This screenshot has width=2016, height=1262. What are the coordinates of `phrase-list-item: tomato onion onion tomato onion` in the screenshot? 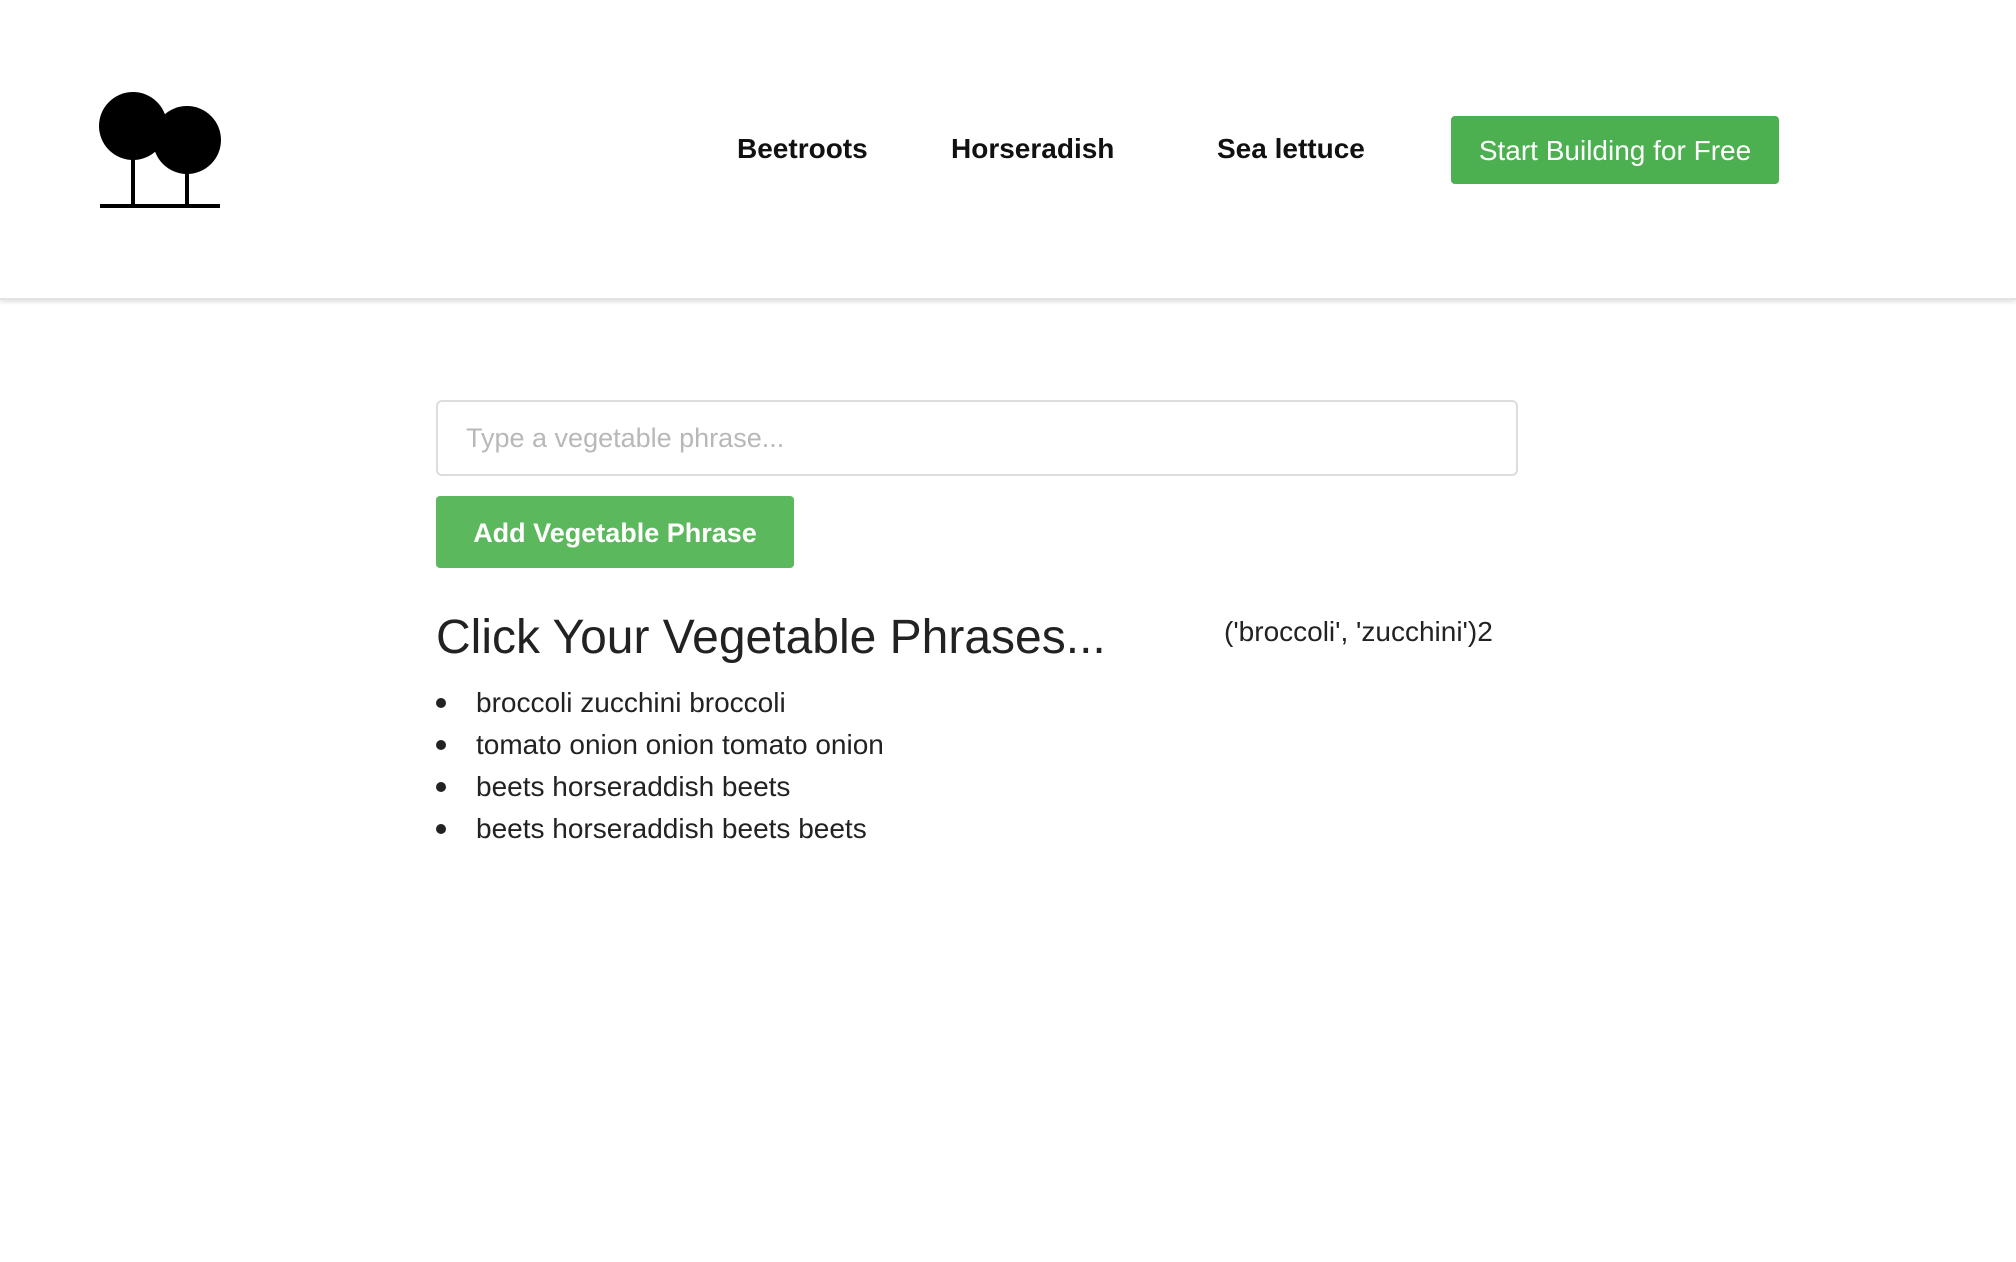 It's located at (660, 745).